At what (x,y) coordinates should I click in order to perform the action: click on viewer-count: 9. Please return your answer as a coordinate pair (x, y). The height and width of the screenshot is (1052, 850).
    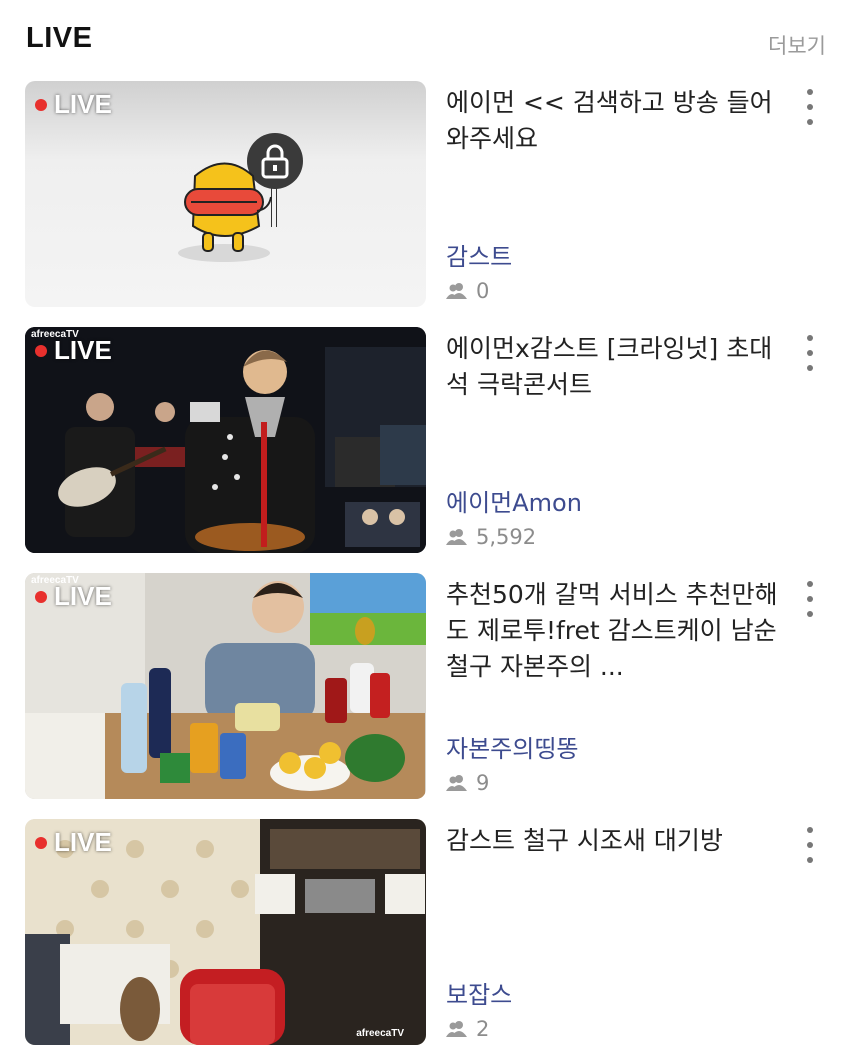
    Looking at the image, I should click on (467, 783).